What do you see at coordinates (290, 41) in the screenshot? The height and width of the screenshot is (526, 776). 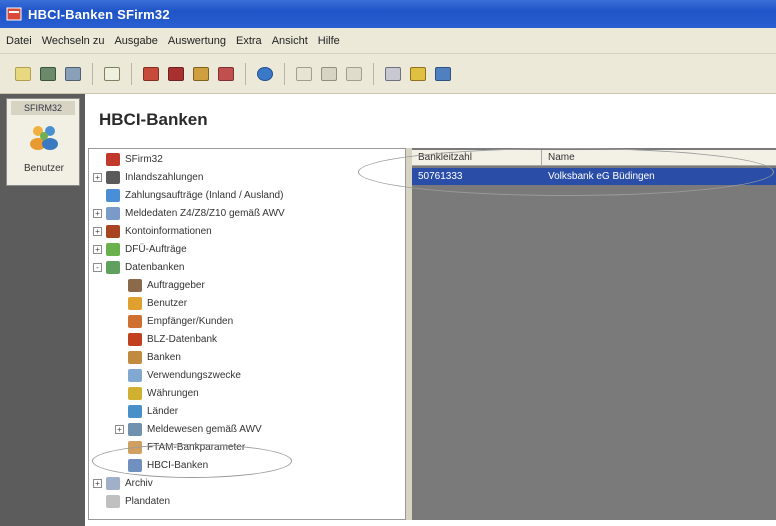 I see `menu-ansicht: Ansicht` at bounding box center [290, 41].